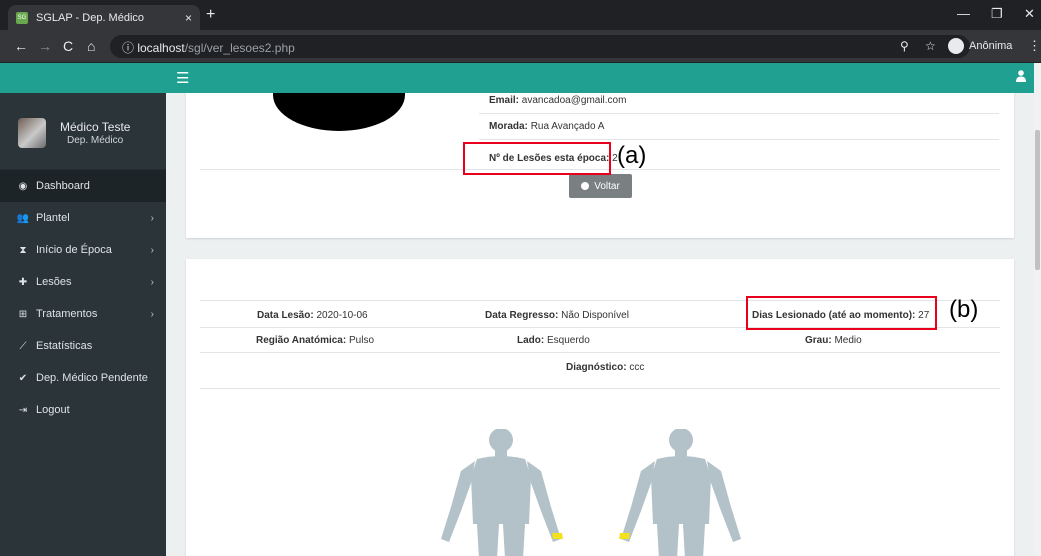  Describe the element at coordinates (67, 314) in the screenshot. I see `sidebar-item-label: Tratamentos` at that location.